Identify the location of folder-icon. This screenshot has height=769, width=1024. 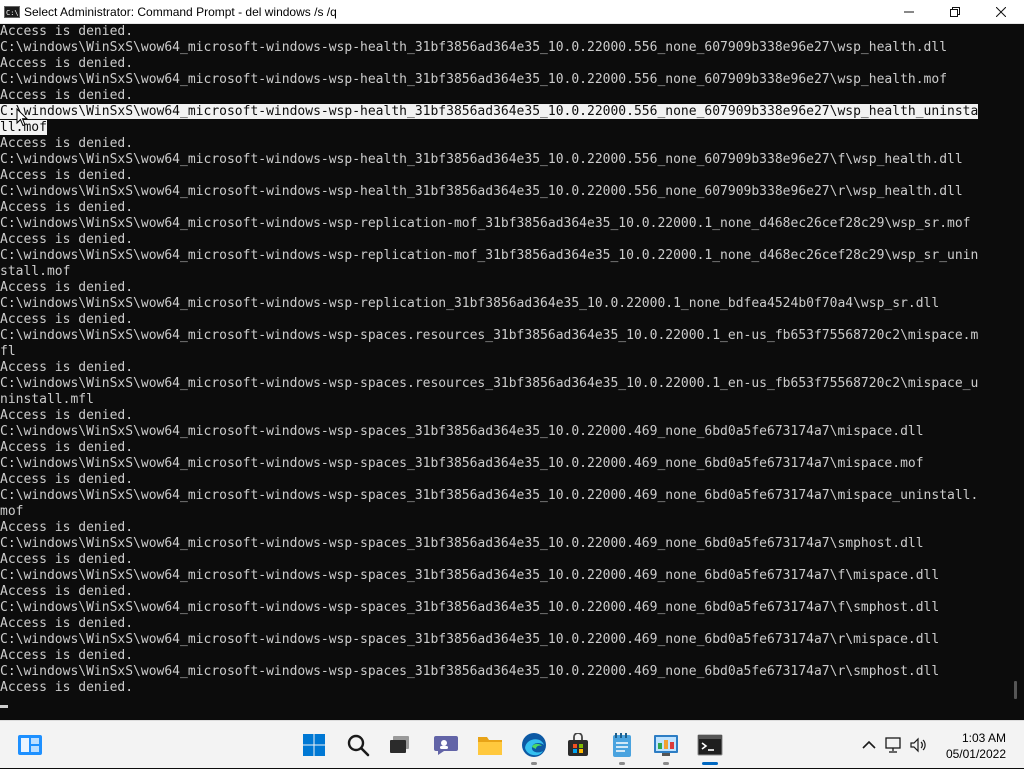
(490, 746).